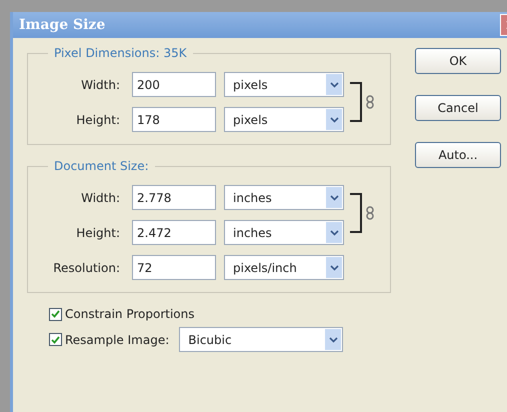 The width and height of the screenshot is (507, 412). I want to click on dialog-button: OK, so click(458, 61).